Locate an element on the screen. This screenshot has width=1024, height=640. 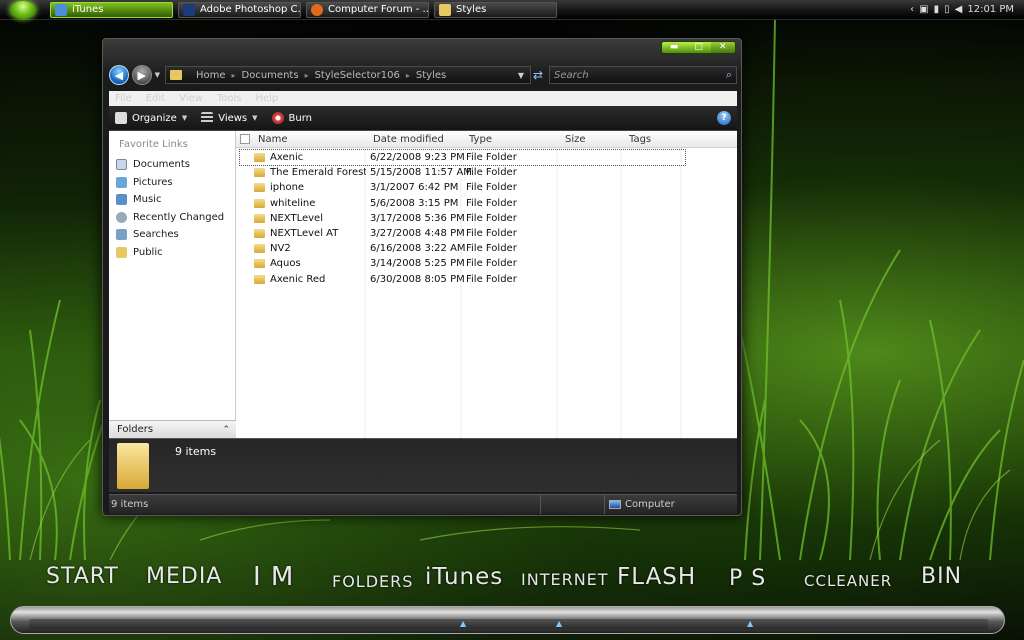
address-dropdown-icon: ▼ is located at coordinates (521, 75).